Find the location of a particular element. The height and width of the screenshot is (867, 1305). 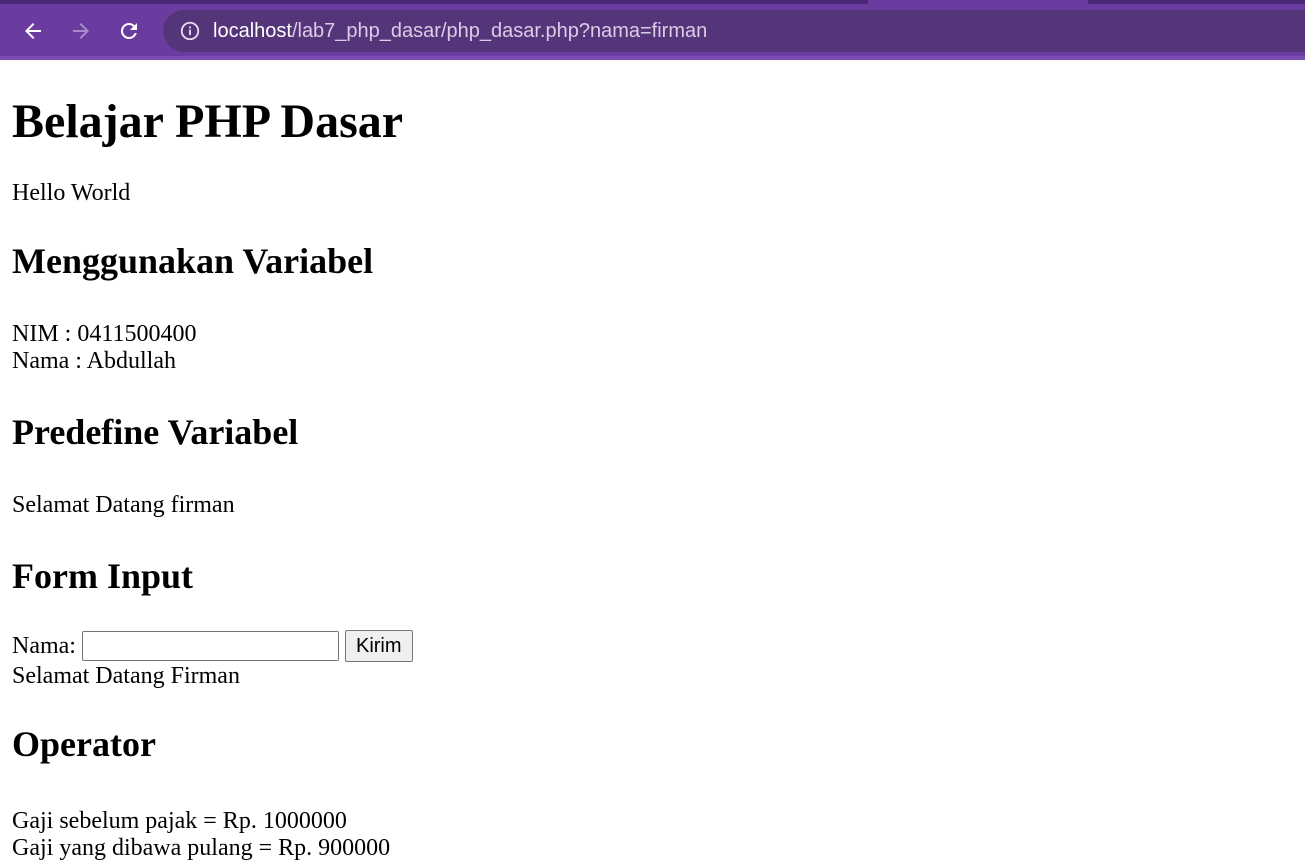

form-result: Selamat Datang Firman is located at coordinates (126, 676).